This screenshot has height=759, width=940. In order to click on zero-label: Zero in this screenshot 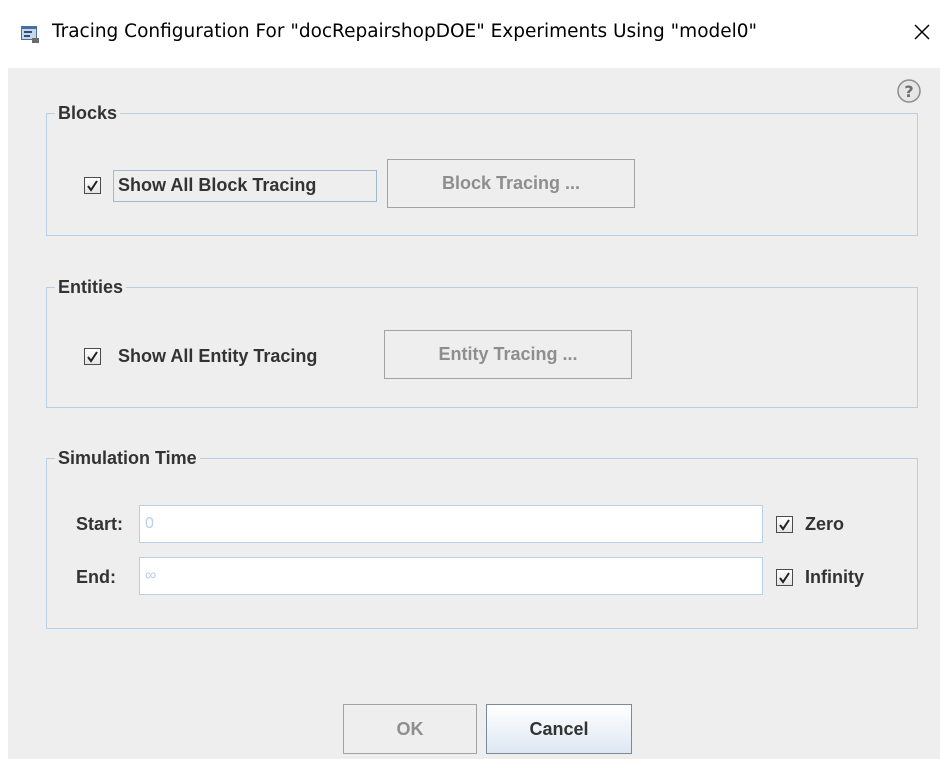, I will do `click(824, 524)`.